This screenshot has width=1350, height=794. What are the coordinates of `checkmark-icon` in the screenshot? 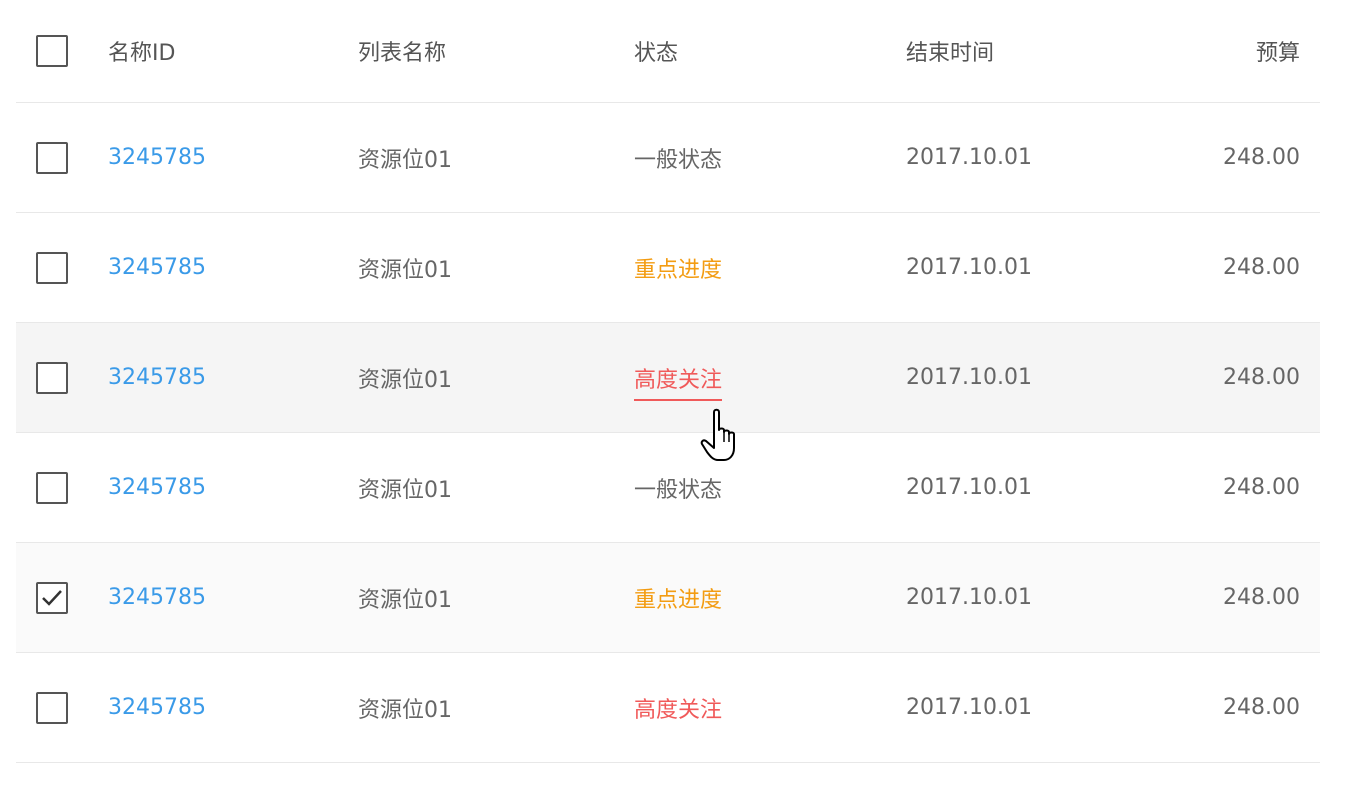 It's located at (52, 597).